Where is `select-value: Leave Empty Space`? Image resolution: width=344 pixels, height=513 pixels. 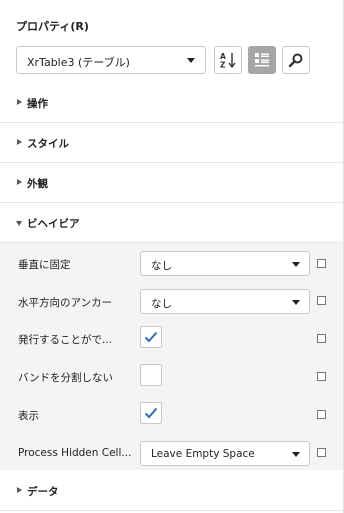 select-value: Leave Empty Space is located at coordinates (203, 454).